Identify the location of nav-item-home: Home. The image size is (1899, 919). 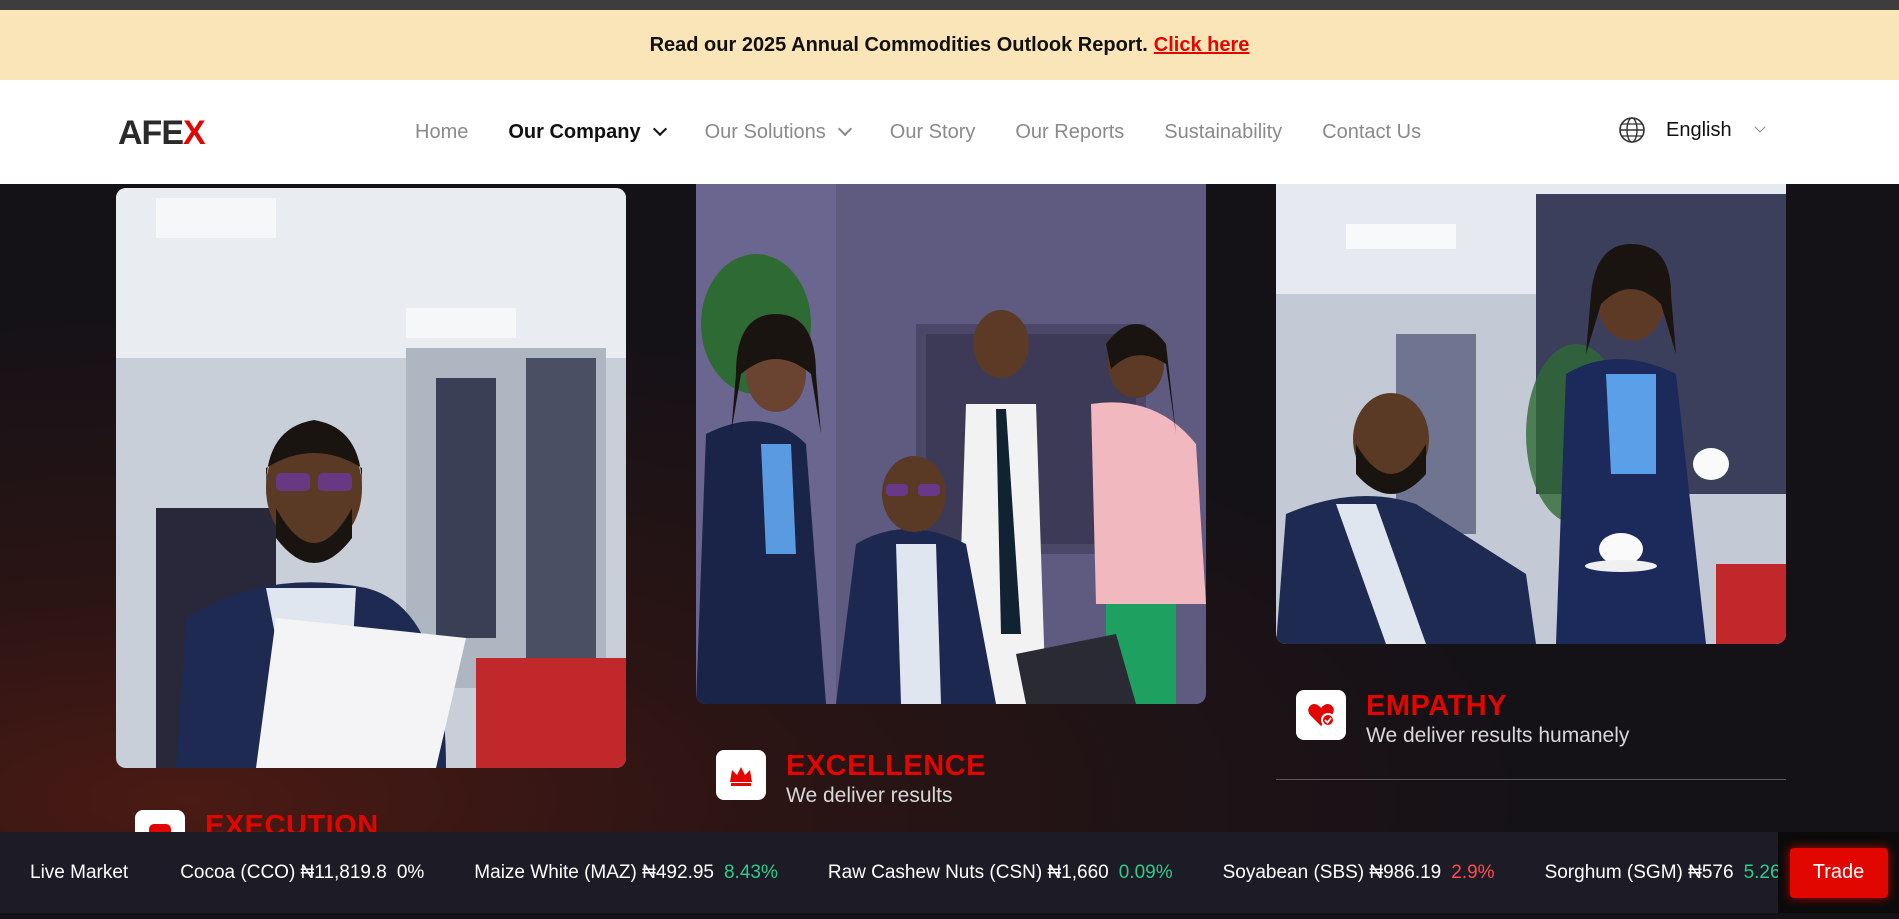
(441, 132).